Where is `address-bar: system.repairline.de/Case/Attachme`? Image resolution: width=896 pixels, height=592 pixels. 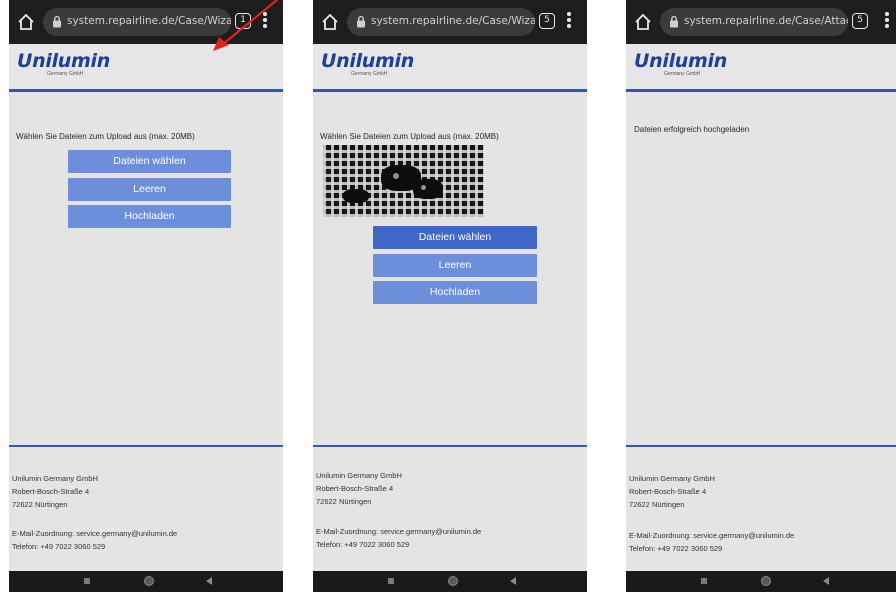
address-bar: system.repairline.de/Case/Attachme is located at coordinates (754, 22).